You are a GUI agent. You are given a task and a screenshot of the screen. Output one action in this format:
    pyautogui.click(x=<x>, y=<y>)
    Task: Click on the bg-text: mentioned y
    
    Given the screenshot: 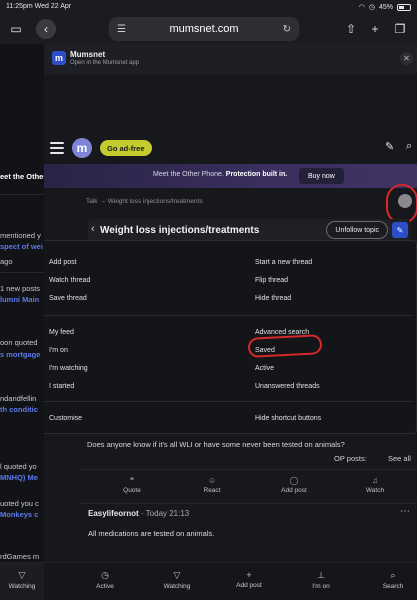 What is the action you would take?
    pyautogui.click(x=20, y=235)
    